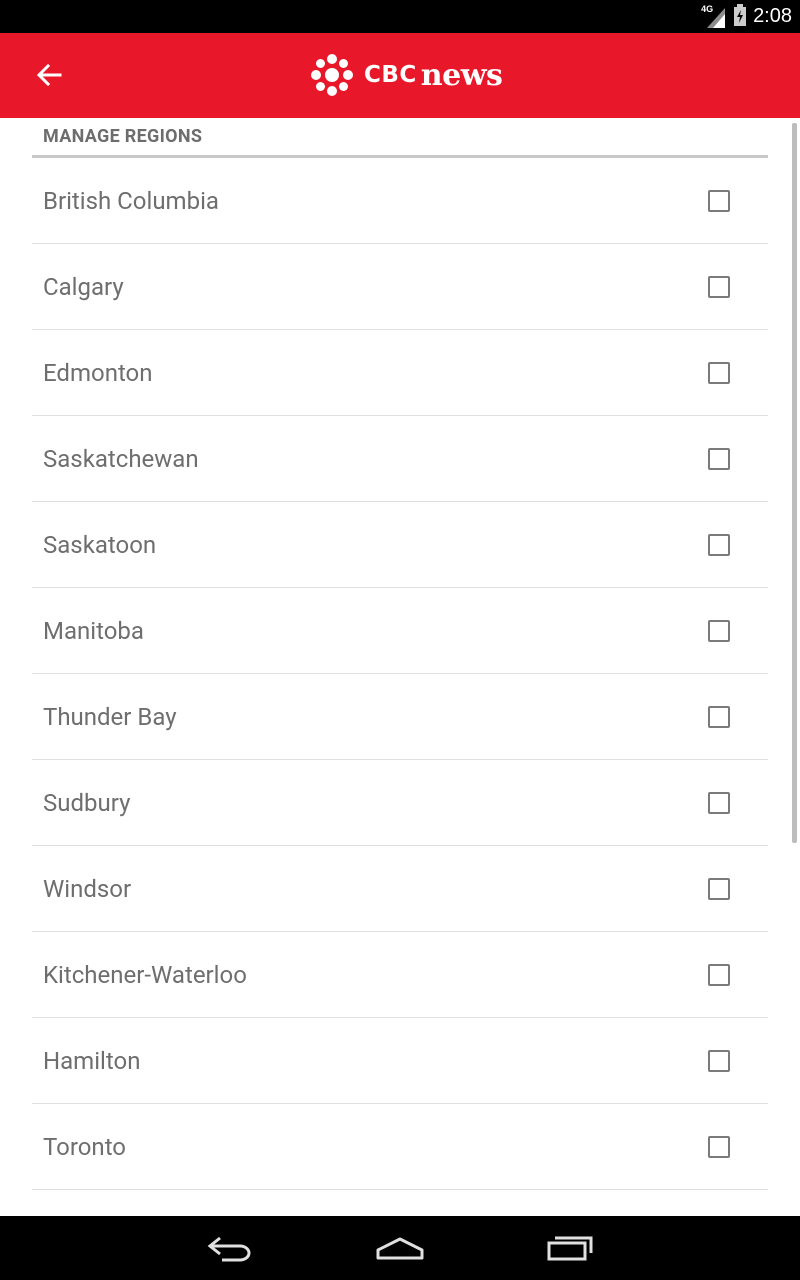 The width and height of the screenshot is (800, 1280). Describe the element at coordinates (92, 1060) in the screenshot. I see `region-label: Hamilton` at that location.